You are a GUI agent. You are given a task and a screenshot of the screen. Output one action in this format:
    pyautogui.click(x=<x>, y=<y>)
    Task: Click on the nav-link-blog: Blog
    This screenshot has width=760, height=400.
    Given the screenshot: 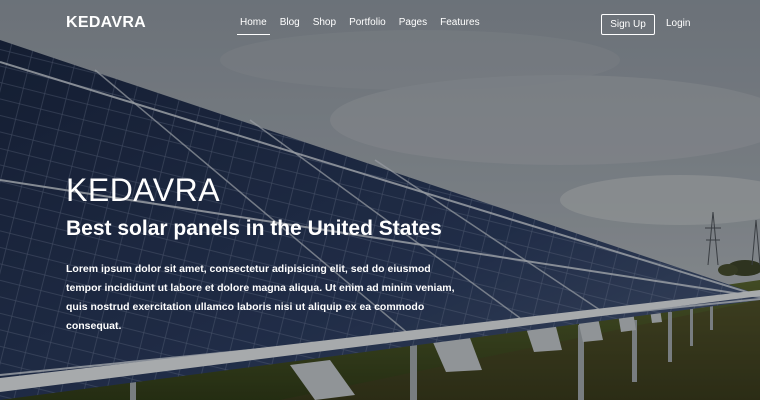 What is the action you would take?
    pyautogui.click(x=290, y=24)
    